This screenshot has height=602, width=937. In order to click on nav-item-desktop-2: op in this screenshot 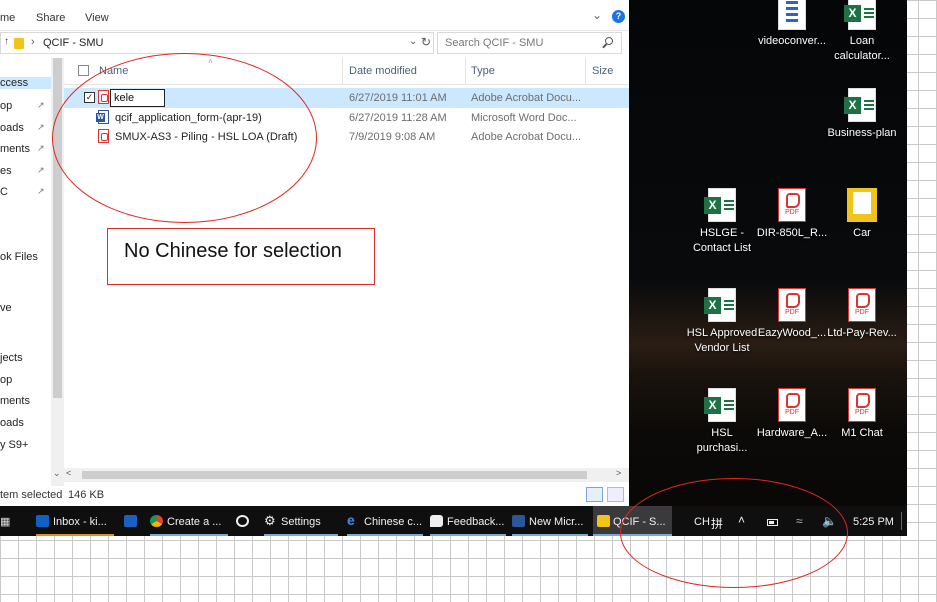, I will do `click(6, 380)`.